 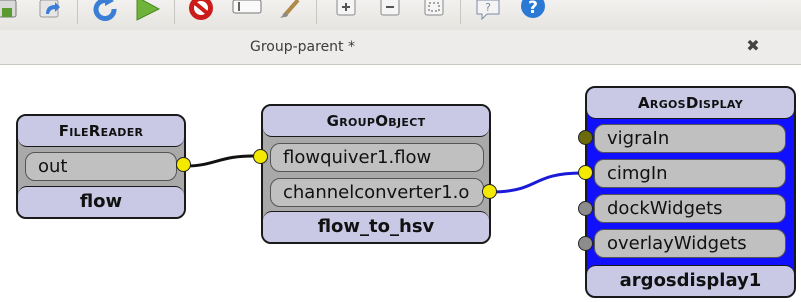 What do you see at coordinates (201, 12) in the screenshot?
I see `stop-icon` at bounding box center [201, 12].